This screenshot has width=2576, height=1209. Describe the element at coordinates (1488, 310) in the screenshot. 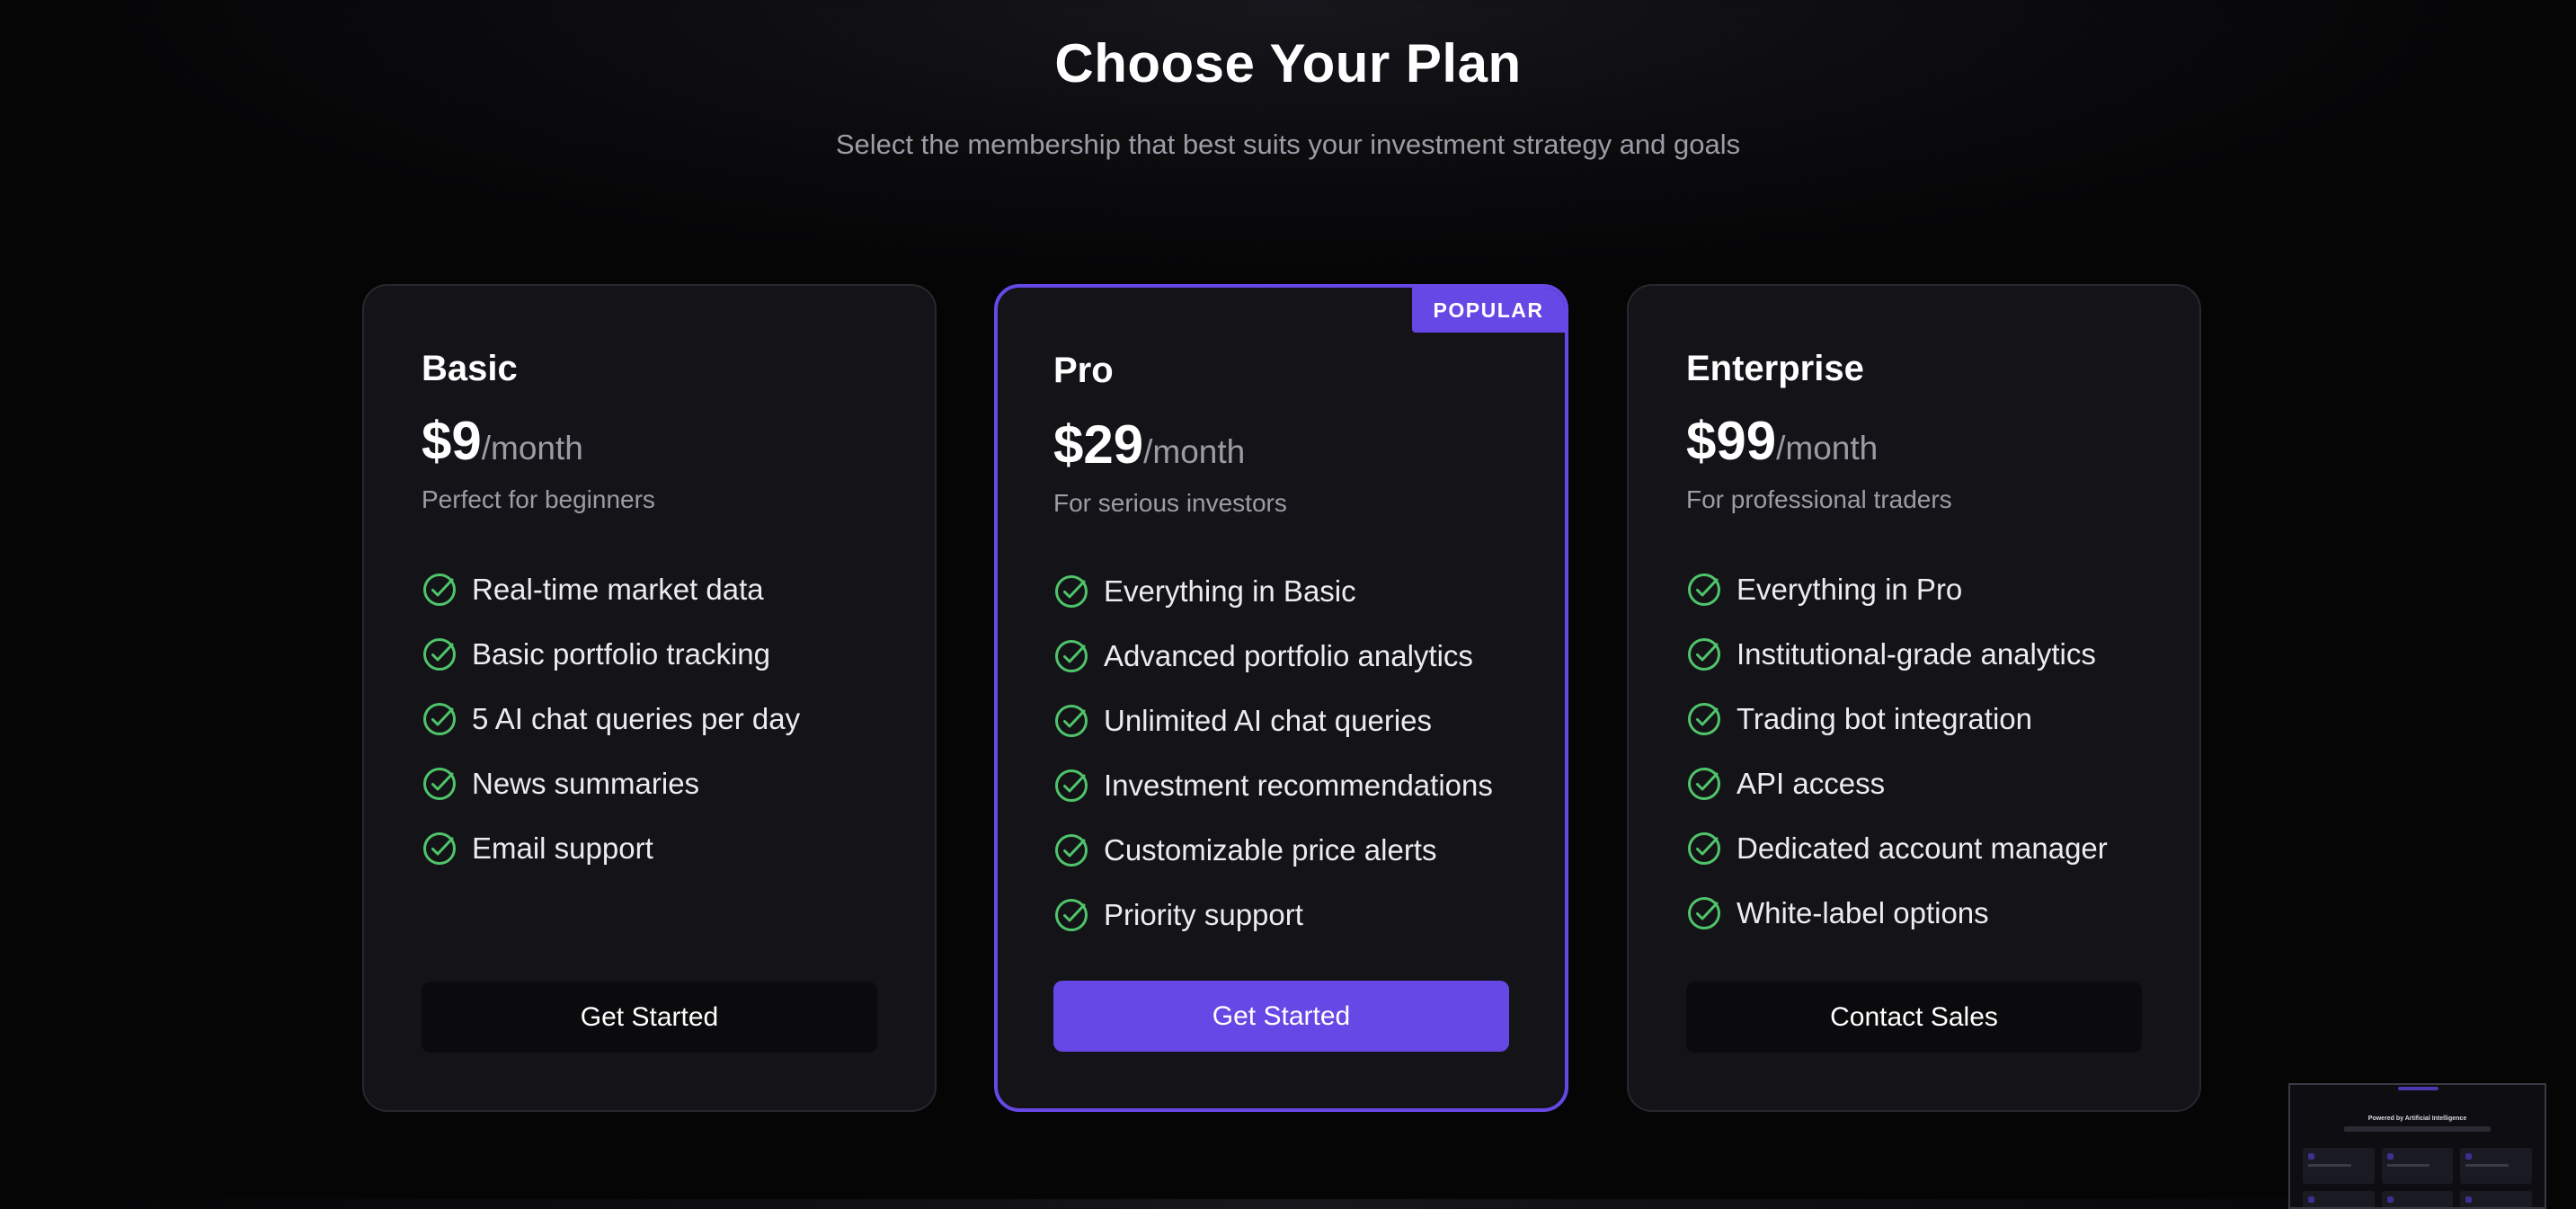

I see `popular-badge: POPULAR` at that location.